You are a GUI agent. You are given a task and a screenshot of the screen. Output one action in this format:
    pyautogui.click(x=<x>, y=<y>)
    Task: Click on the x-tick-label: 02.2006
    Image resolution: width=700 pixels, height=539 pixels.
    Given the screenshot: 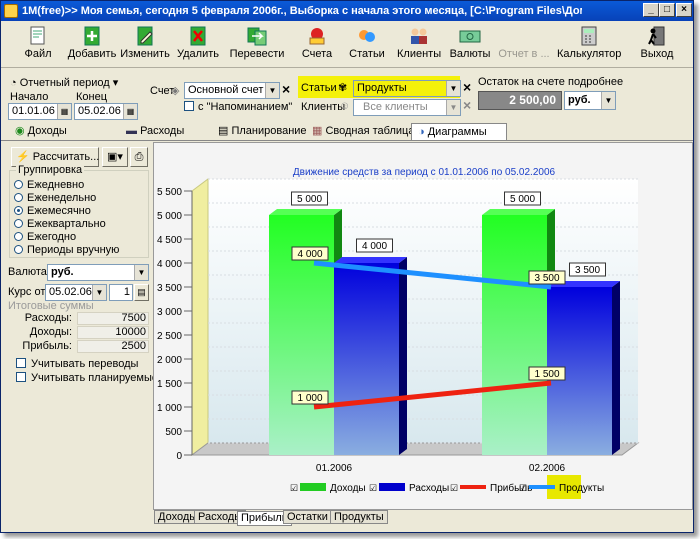 What is the action you would take?
    pyautogui.click(x=547, y=468)
    